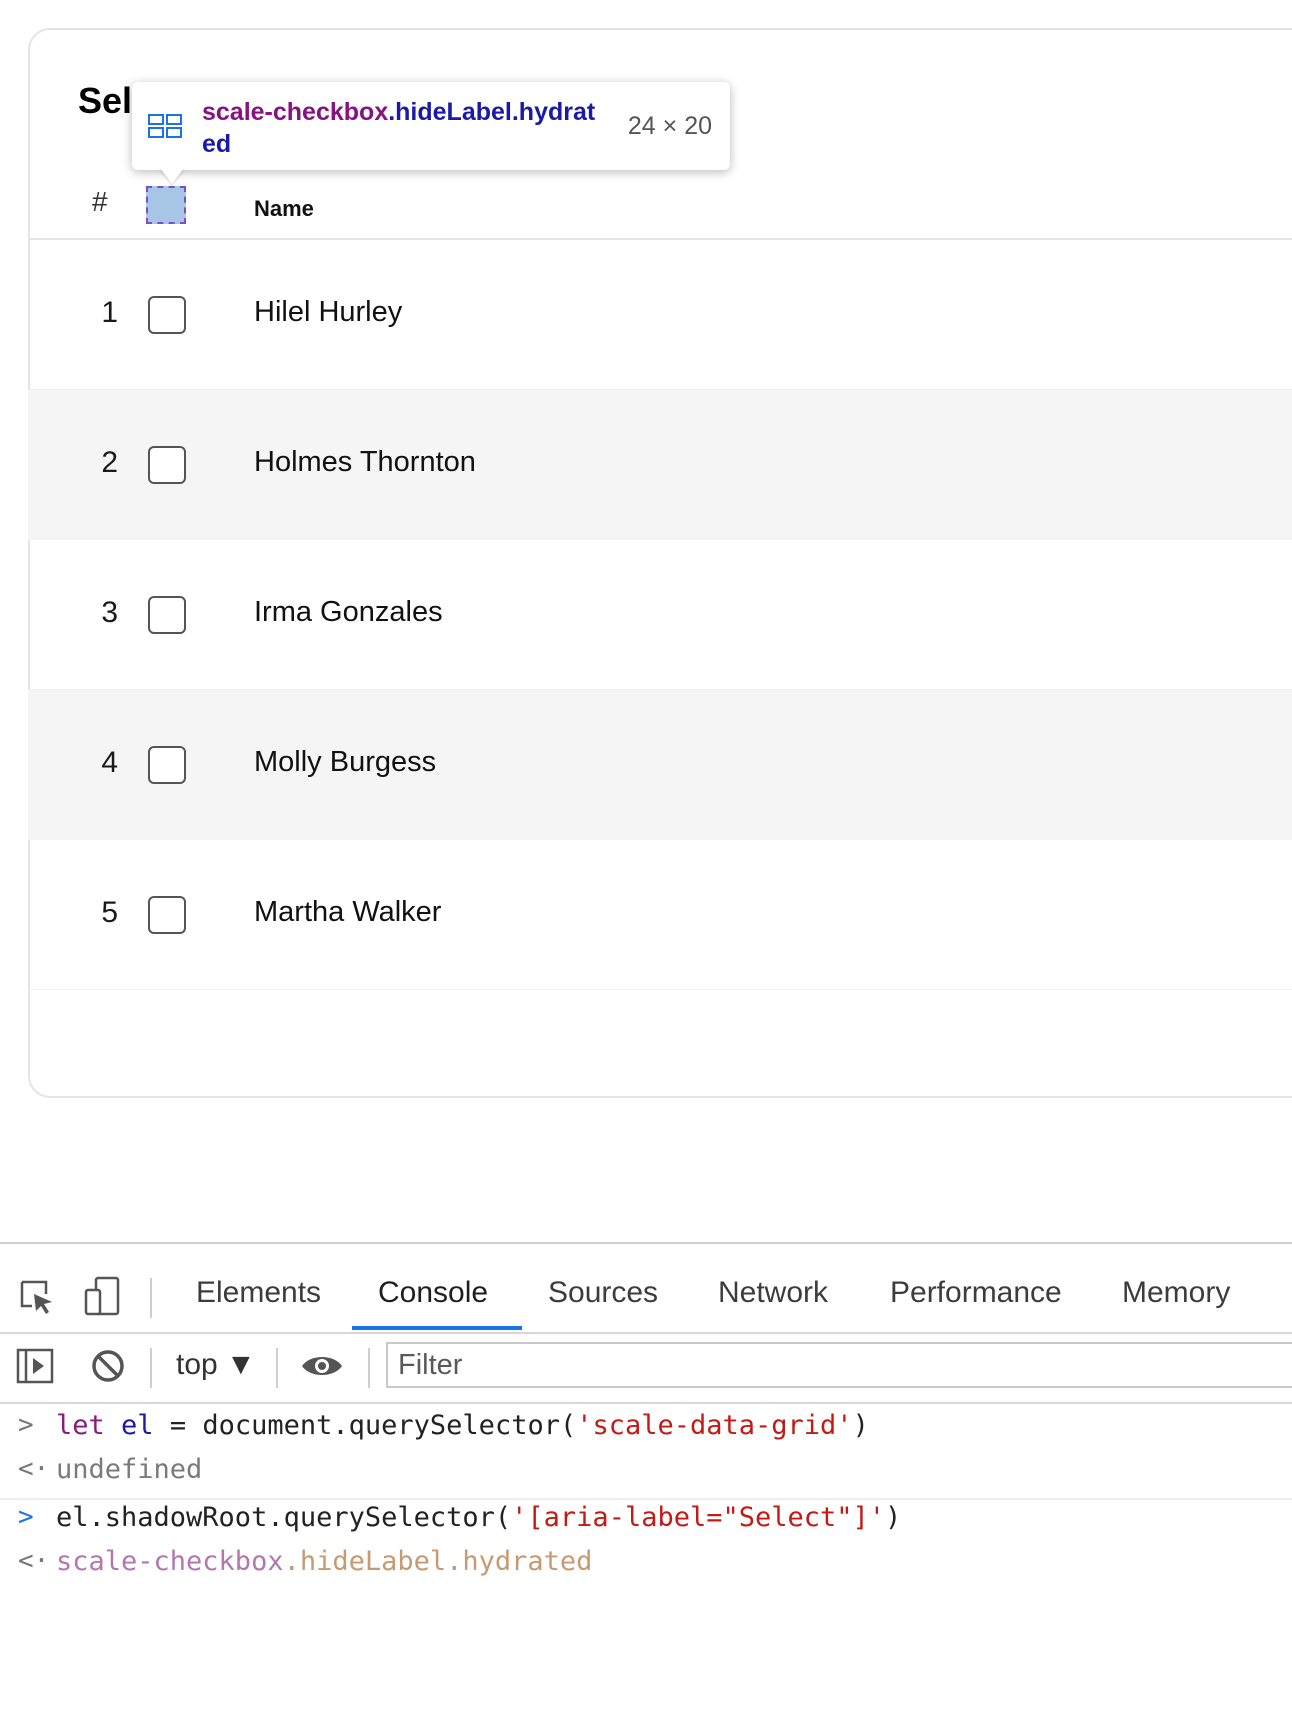 This screenshot has height=1718, width=1292. Describe the element at coordinates (172, 176) in the screenshot. I see `tooltip-arrow` at that location.